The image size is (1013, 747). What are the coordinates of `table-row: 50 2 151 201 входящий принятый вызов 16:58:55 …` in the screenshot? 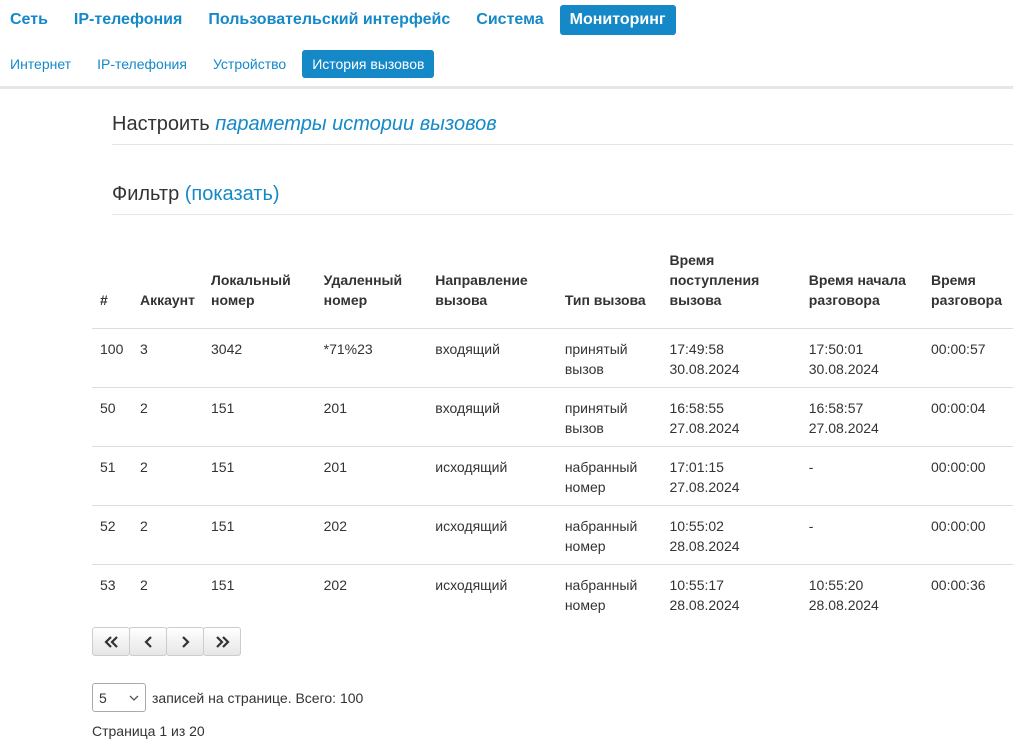 It's located at (552, 417).